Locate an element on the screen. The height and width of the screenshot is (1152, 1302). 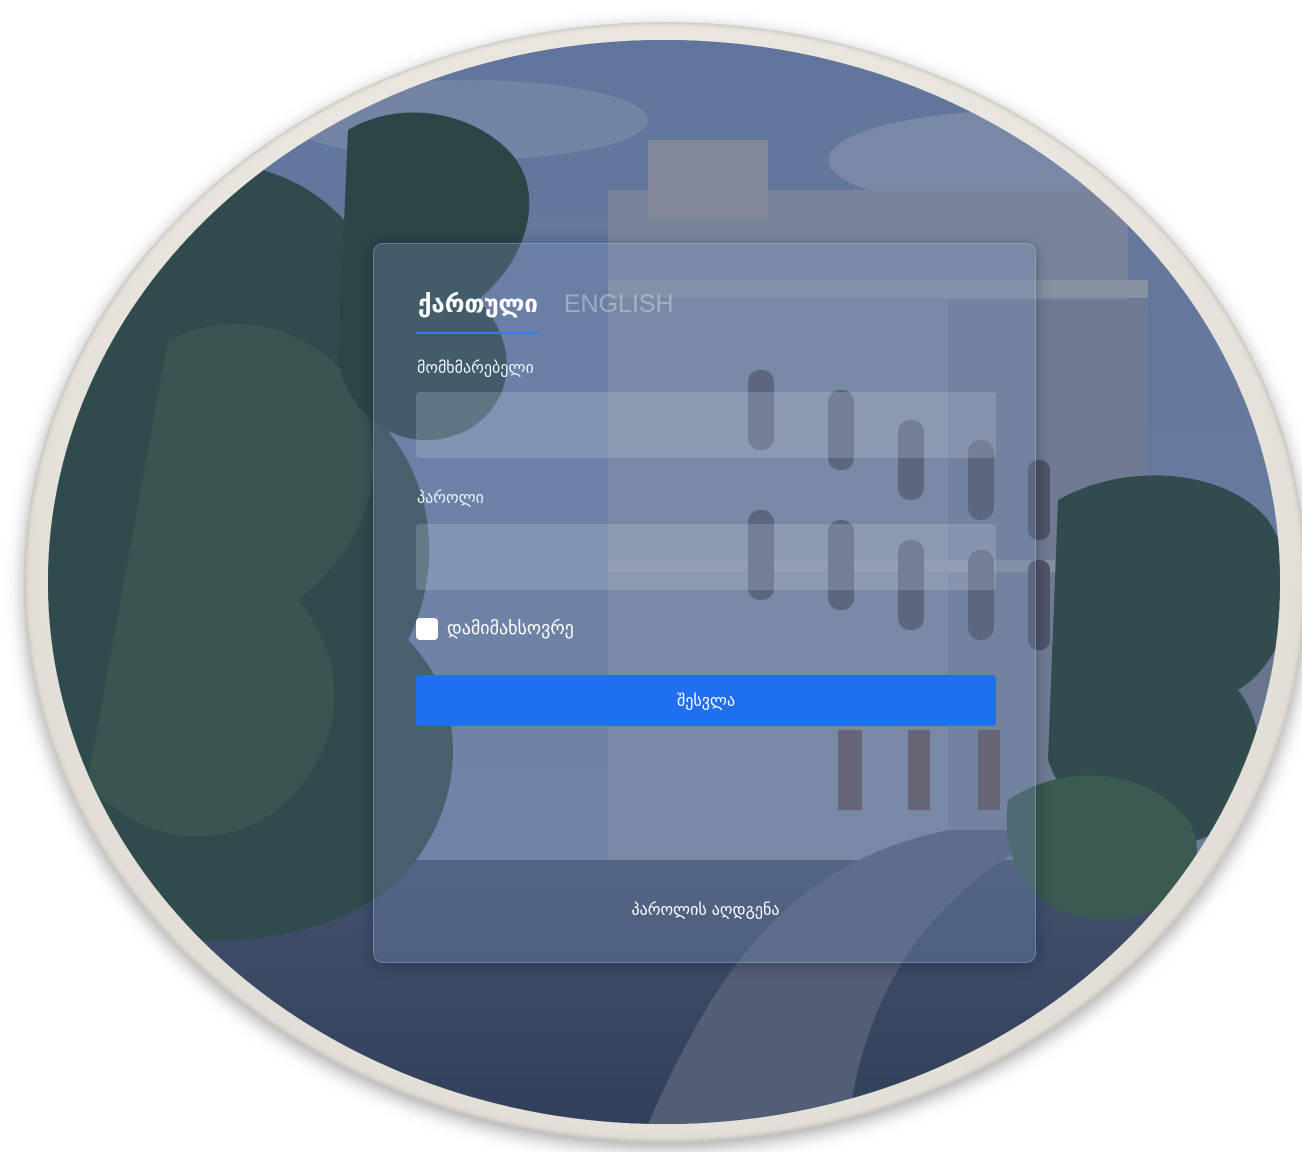
tab-english: ENGLISH is located at coordinates (619, 310).